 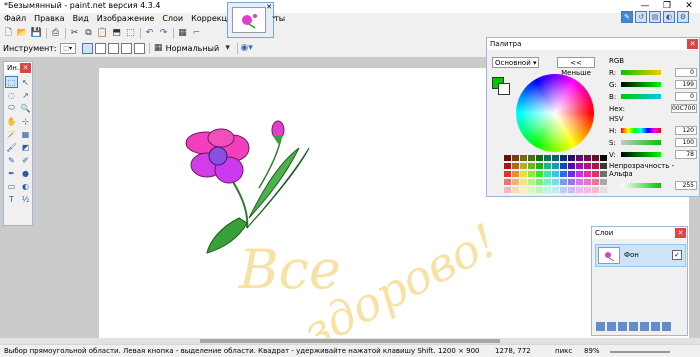 I want to click on palette-preset-select: Основной ▾, so click(x=515, y=62).